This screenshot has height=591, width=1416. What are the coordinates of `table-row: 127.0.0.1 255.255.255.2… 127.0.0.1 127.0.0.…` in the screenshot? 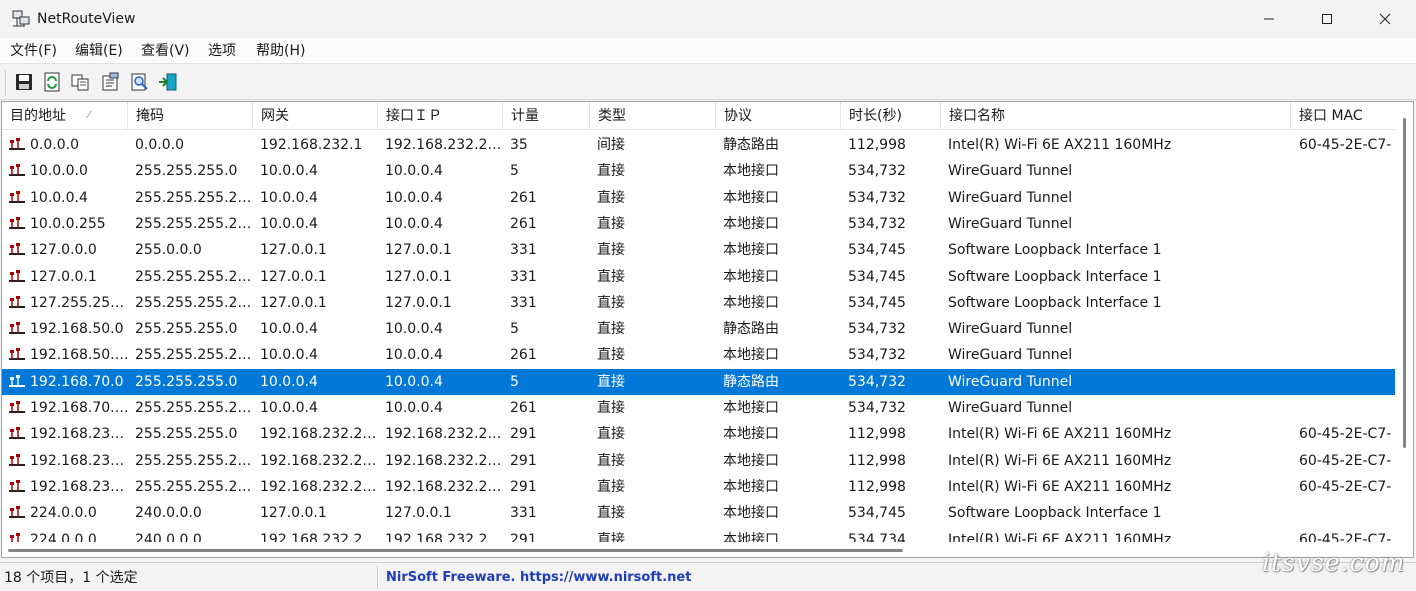 It's located at (698, 277).